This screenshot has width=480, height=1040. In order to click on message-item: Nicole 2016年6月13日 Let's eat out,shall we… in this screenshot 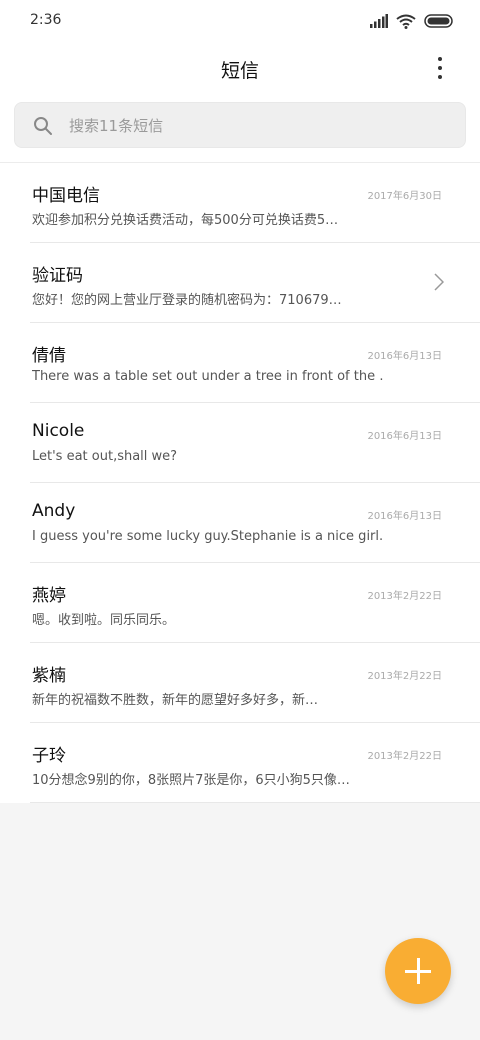, I will do `click(255, 443)`.